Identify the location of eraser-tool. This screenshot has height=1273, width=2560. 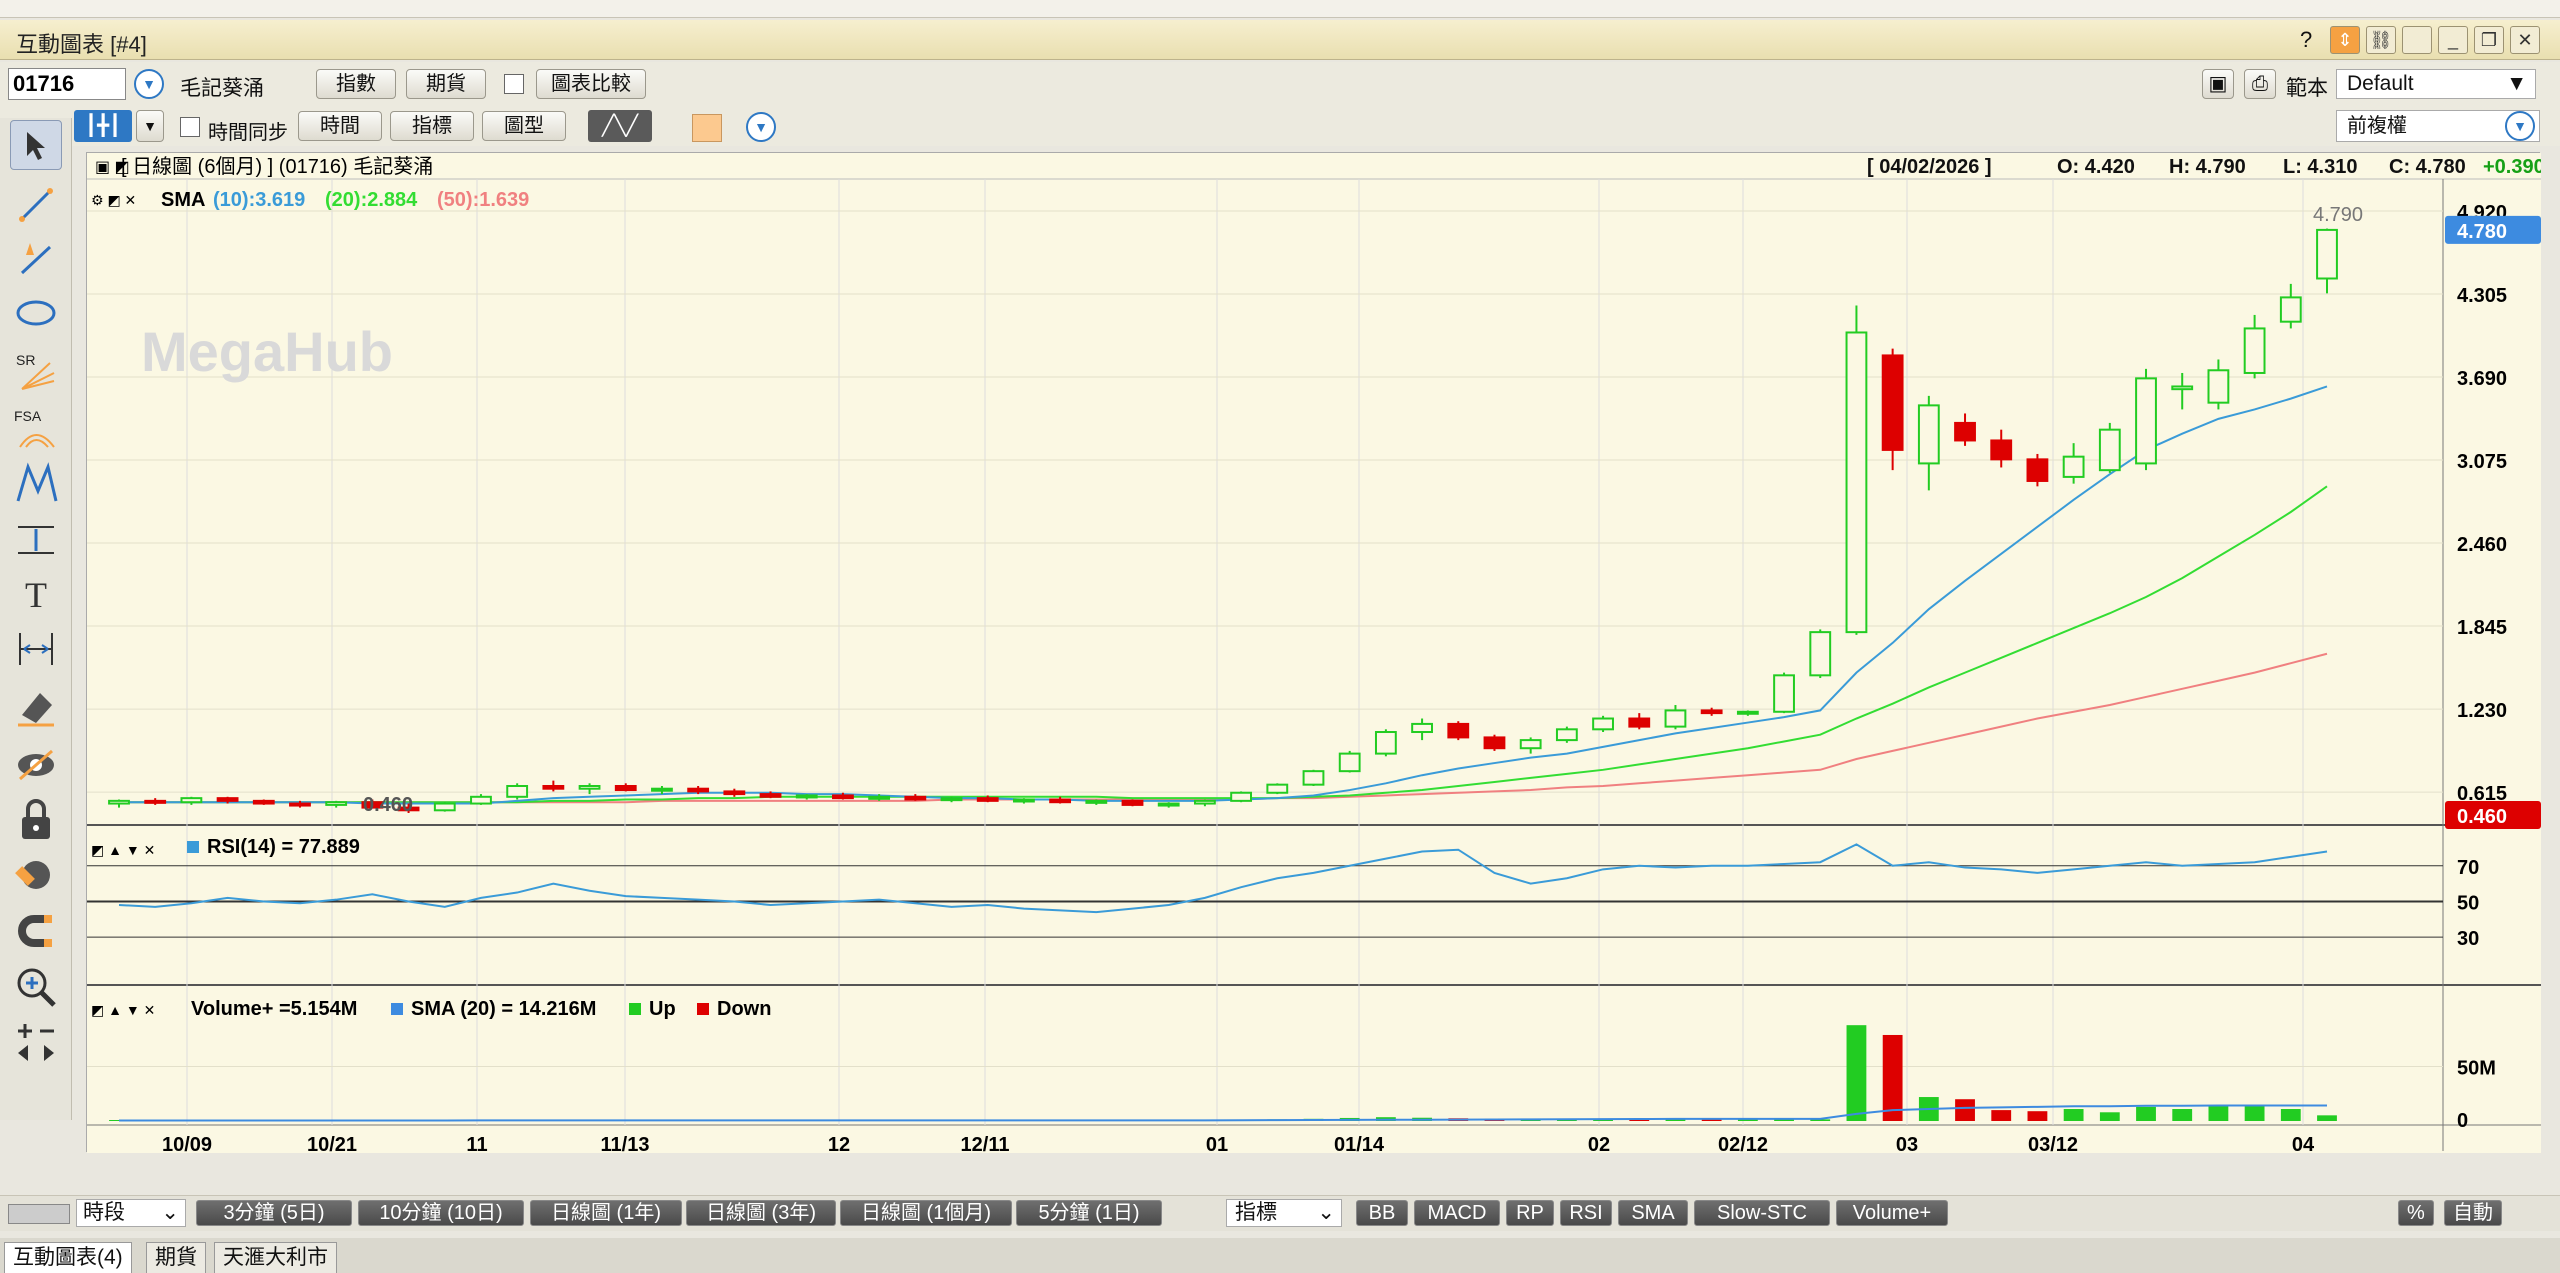
(36, 705).